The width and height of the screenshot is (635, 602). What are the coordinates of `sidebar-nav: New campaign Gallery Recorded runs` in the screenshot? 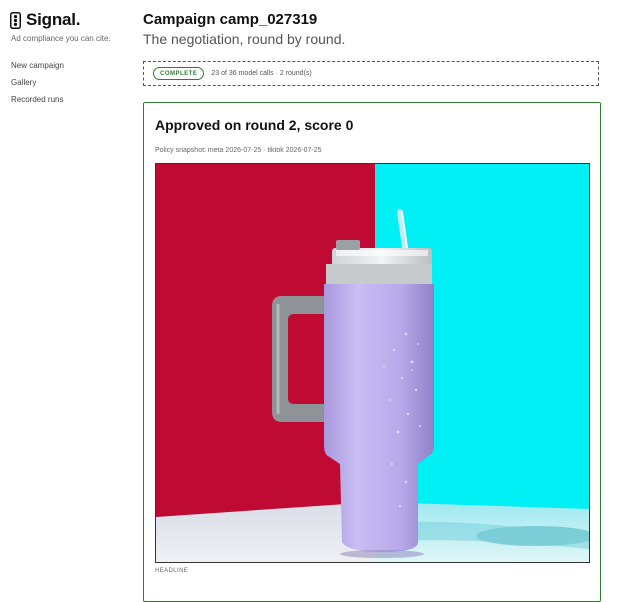 It's located at (37, 87).